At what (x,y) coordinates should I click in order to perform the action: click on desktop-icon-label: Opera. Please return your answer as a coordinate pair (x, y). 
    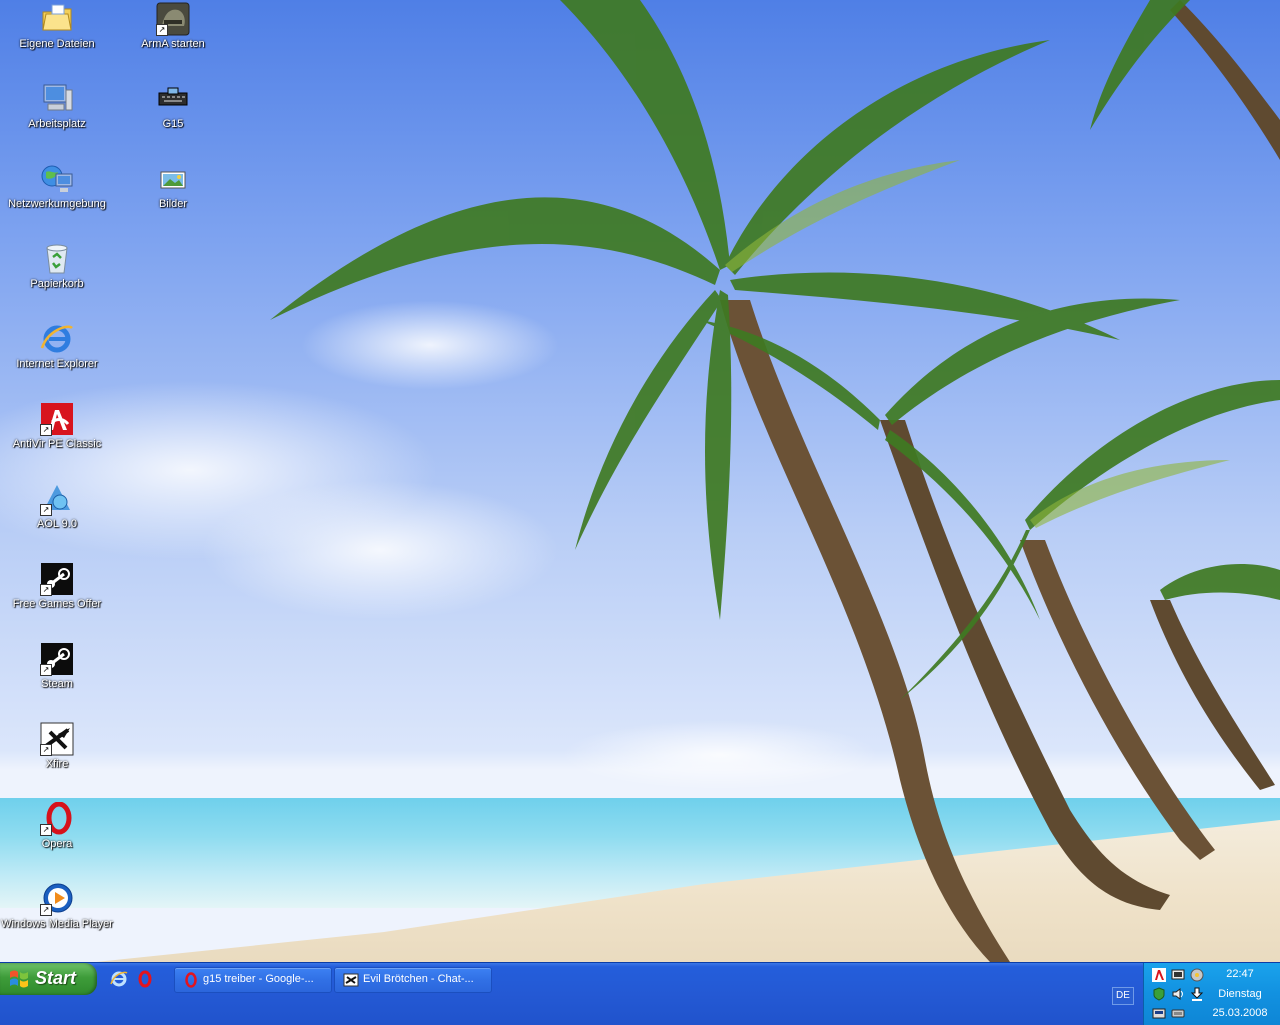
    Looking at the image, I should click on (57, 844).